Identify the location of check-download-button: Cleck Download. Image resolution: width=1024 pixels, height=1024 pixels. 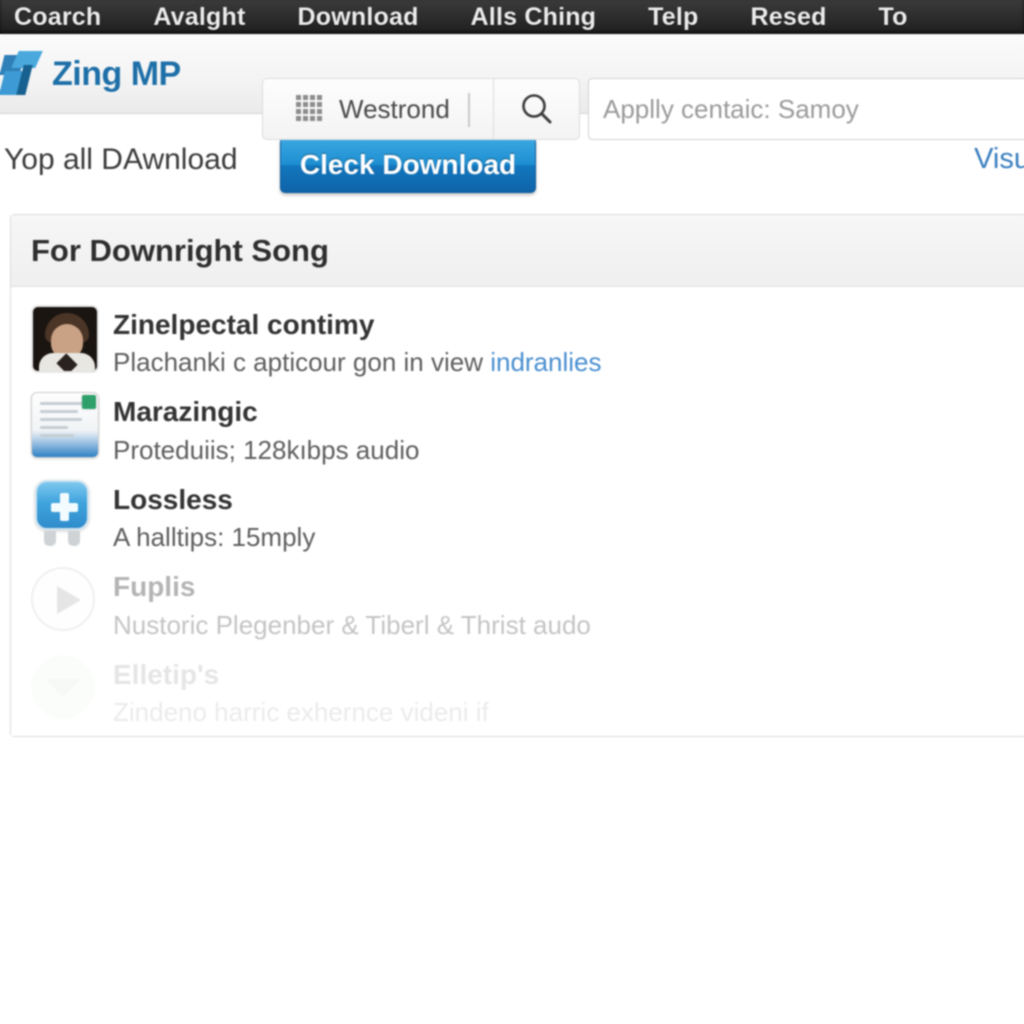
(408, 165).